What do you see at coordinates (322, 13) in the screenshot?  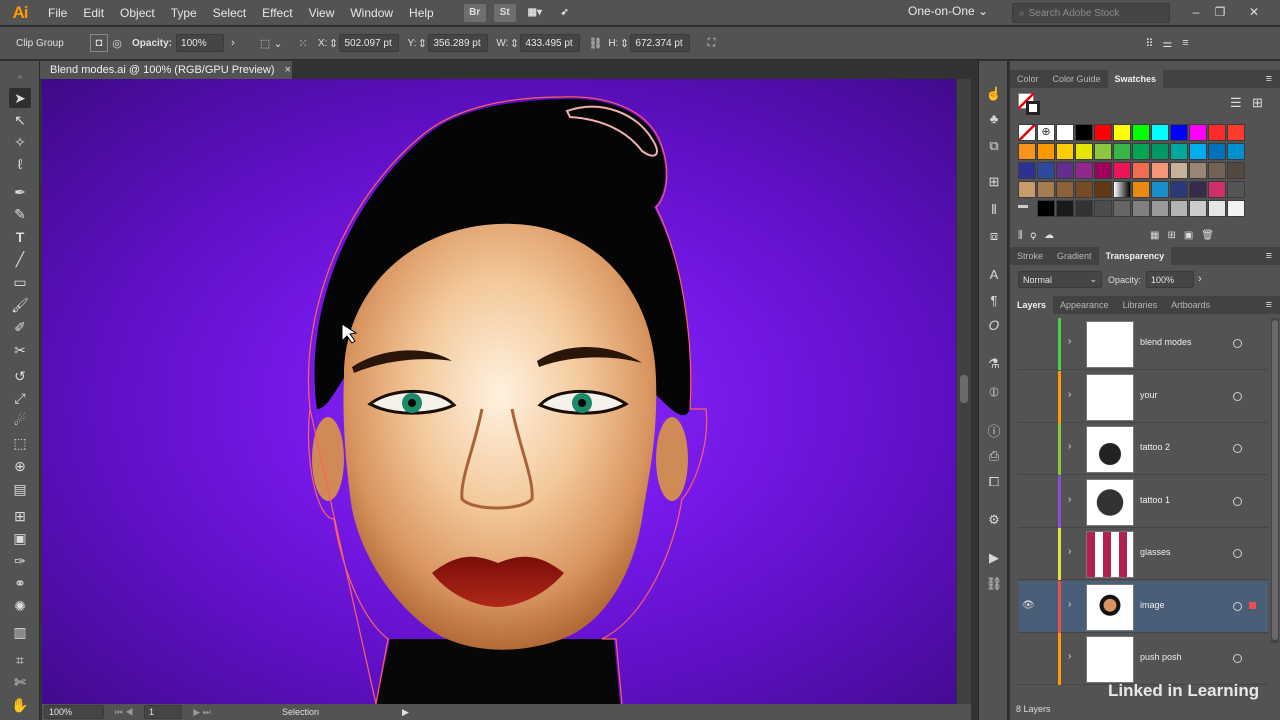 I see `menu-view: View` at bounding box center [322, 13].